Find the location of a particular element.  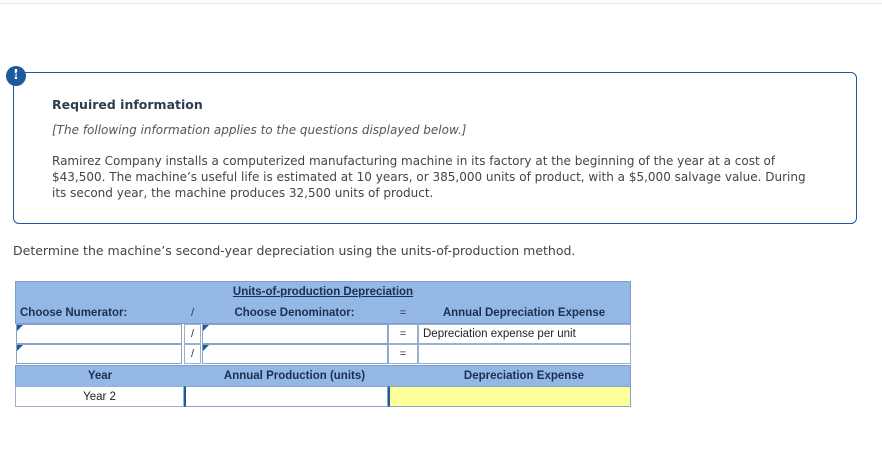

expense-header: Depreciation Expense is located at coordinates (524, 375).